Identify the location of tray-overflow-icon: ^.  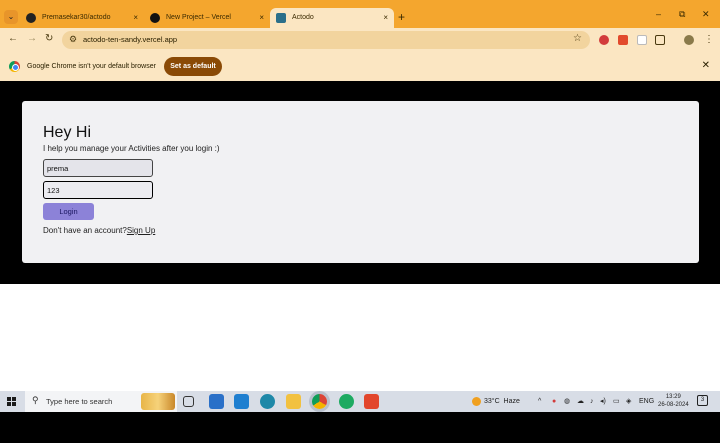
(539, 401).